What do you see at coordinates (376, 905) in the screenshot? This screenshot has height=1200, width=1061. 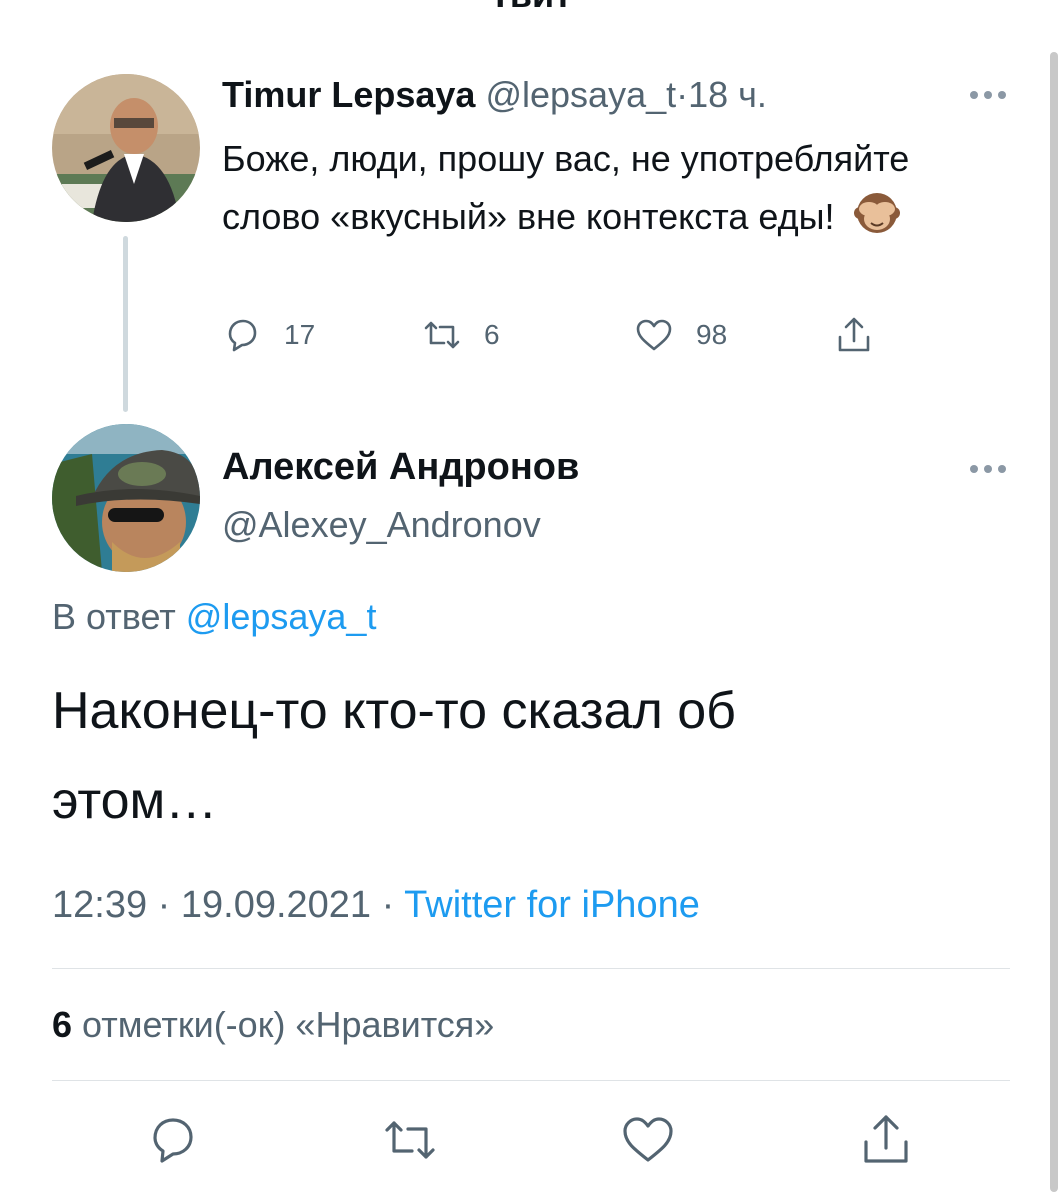 I see `tweet-meta: 12:39 · 19.09.2021 · Twitter for iPhone` at bounding box center [376, 905].